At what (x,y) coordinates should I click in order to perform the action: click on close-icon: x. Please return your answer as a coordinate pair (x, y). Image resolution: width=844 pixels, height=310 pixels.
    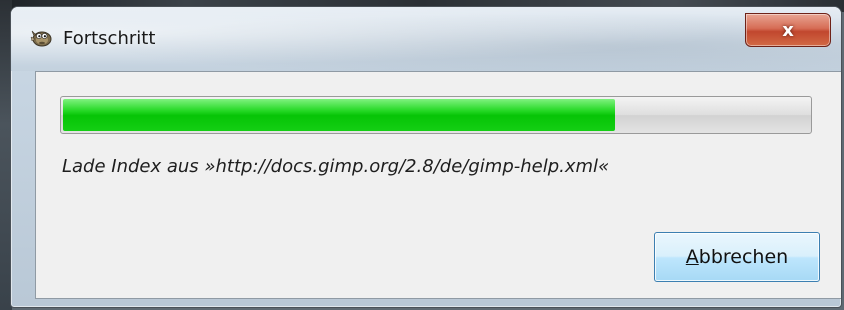
    Looking at the image, I should click on (788, 30).